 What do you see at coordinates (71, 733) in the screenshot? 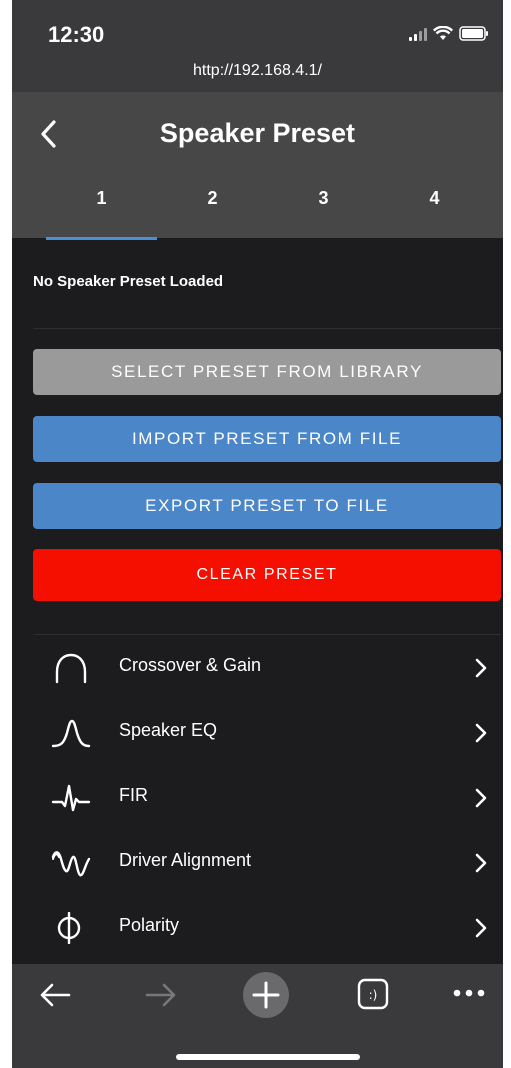
I see `eq-bell-icon` at bounding box center [71, 733].